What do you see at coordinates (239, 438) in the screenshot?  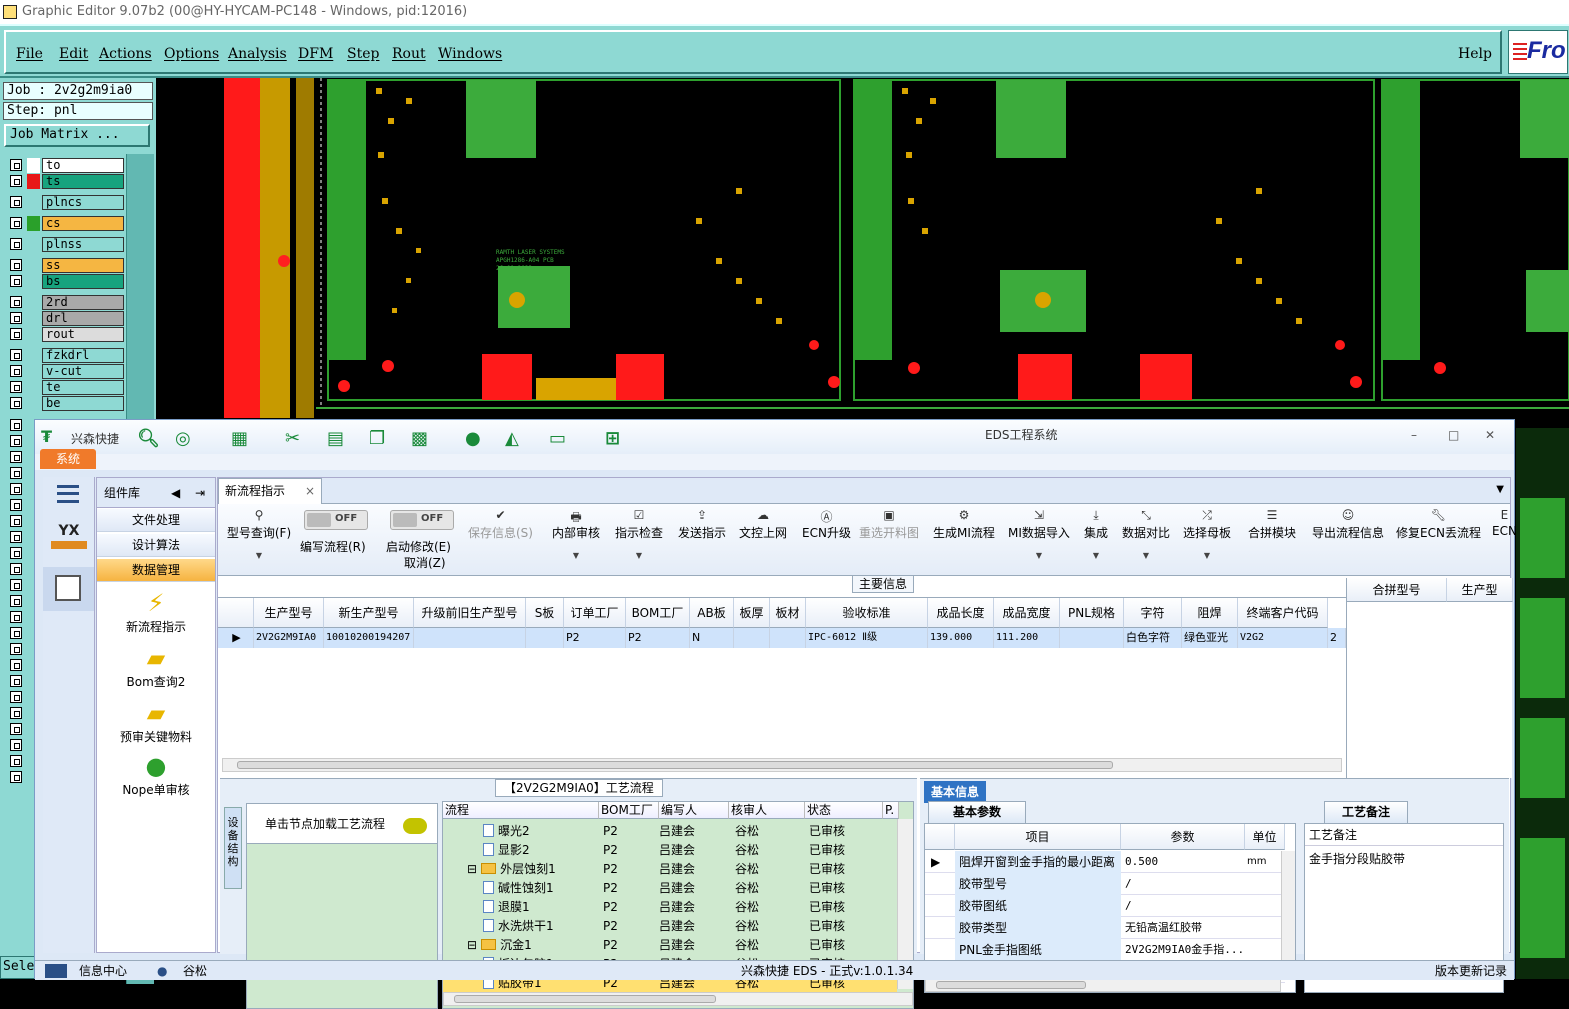 I see `table-icon: ▦` at bounding box center [239, 438].